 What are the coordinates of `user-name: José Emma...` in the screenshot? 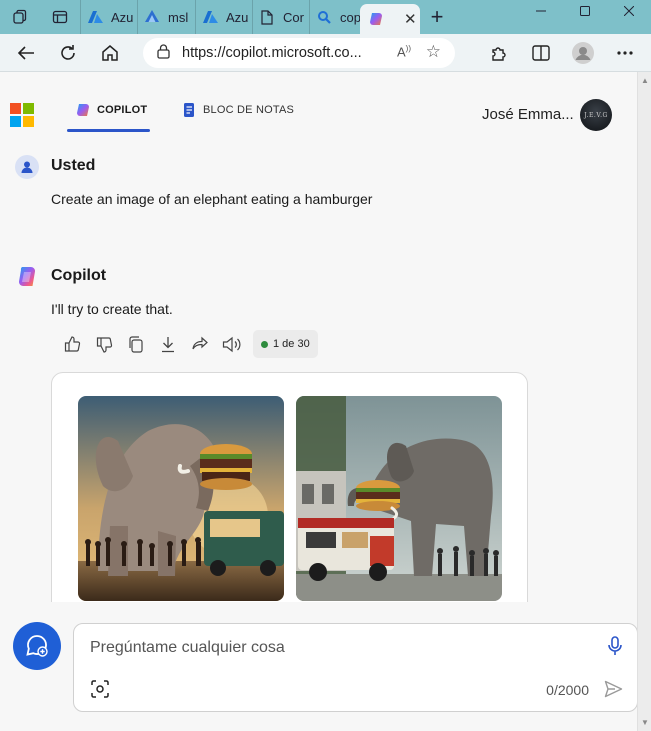 It's located at (528, 114).